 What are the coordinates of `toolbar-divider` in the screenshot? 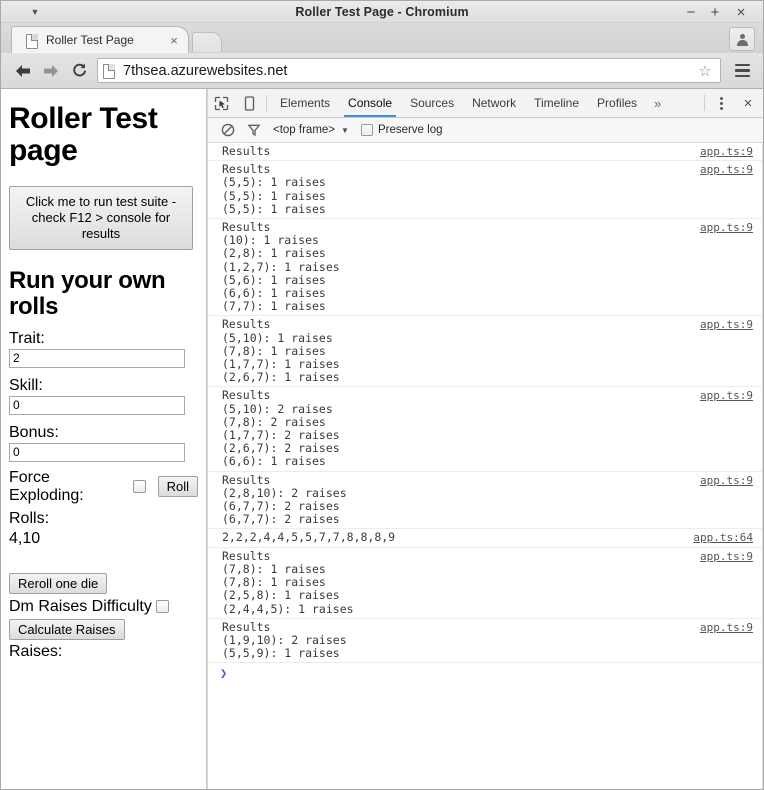 It's located at (266, 103).